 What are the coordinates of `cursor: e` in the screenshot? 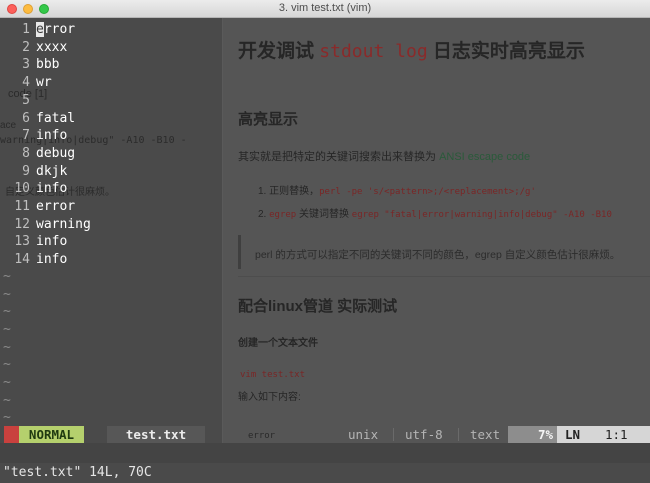 It's located at (40, 29).